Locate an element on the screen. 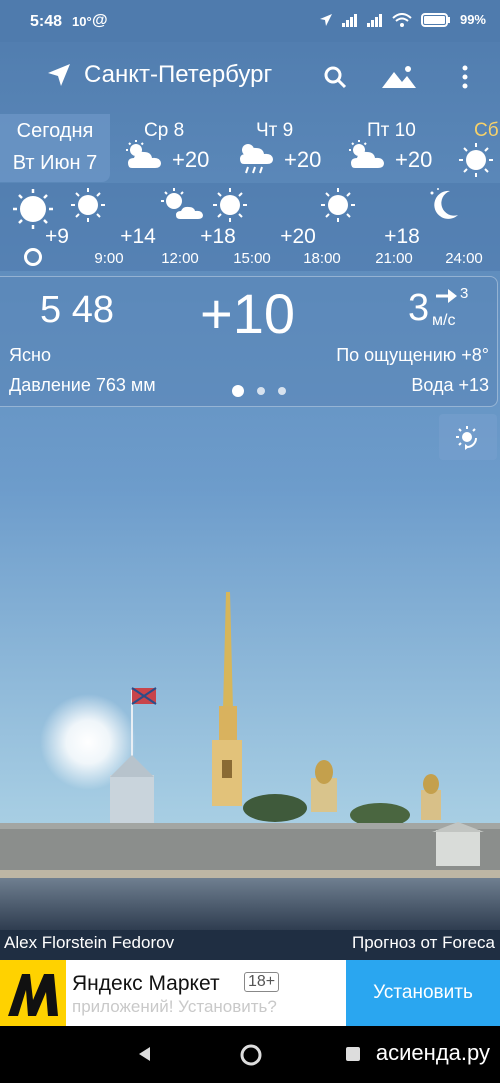  age-rating-badge: 18+ is located at coordinates (262, 982).